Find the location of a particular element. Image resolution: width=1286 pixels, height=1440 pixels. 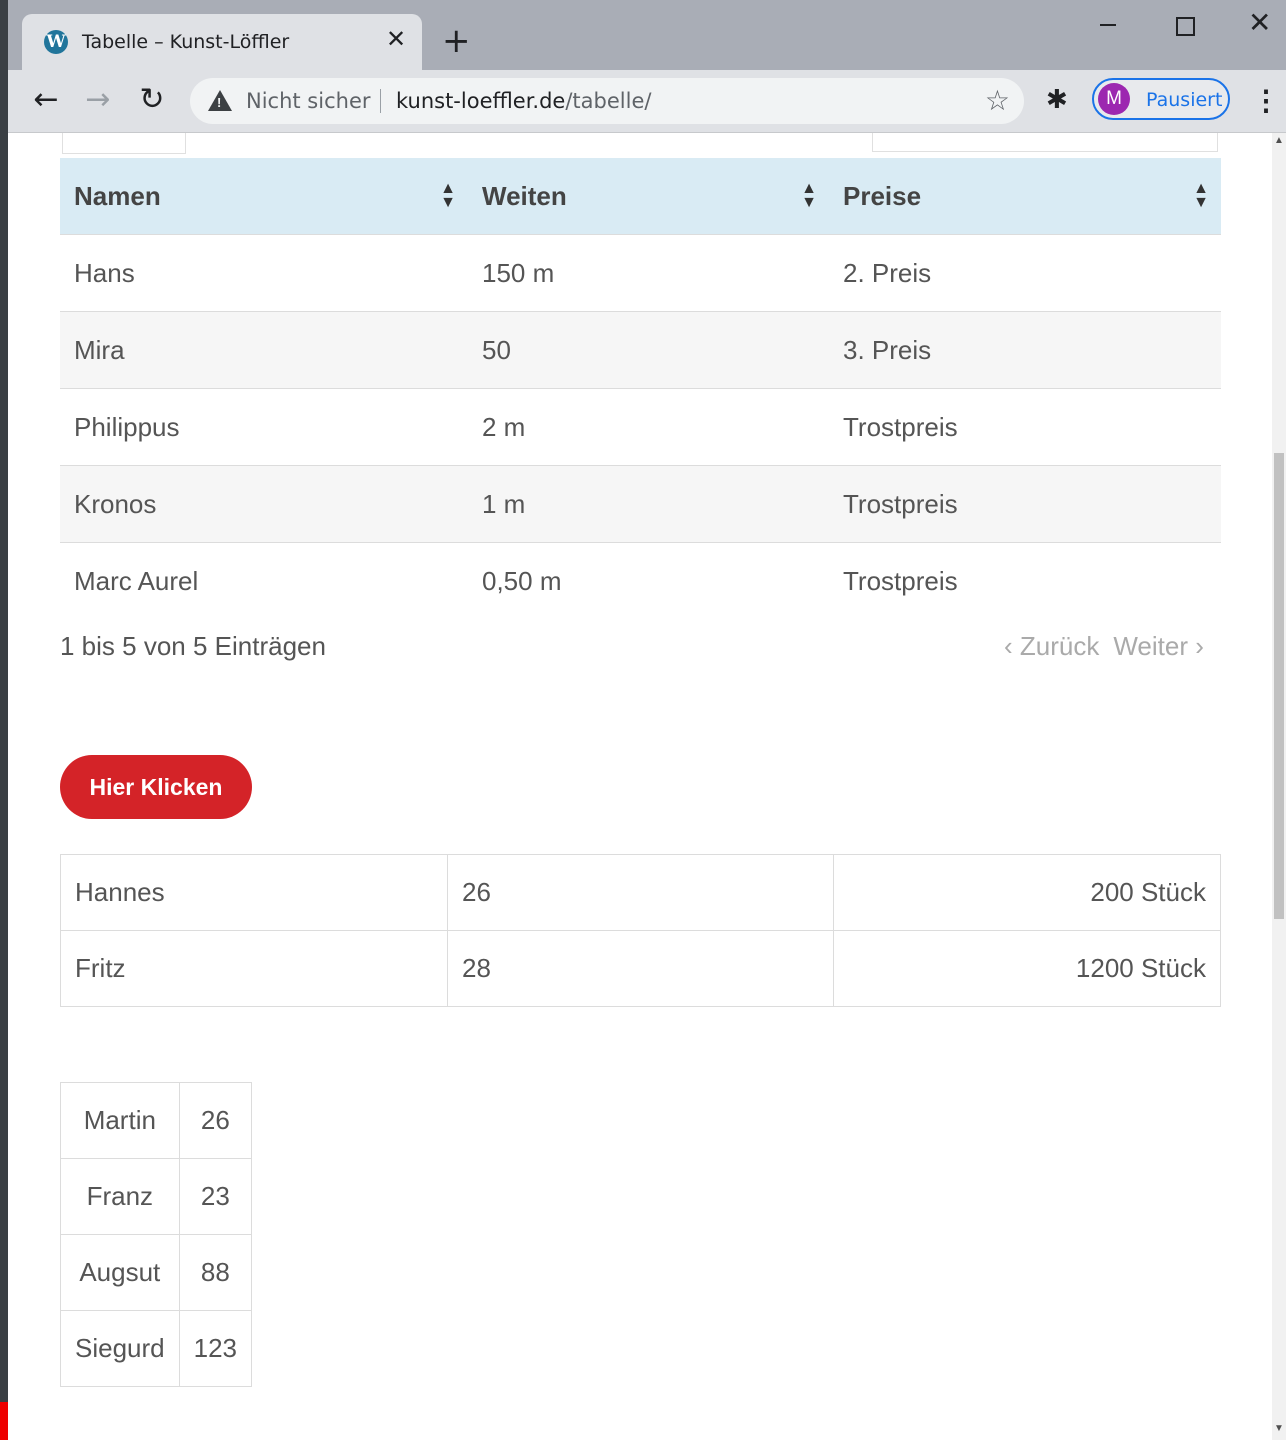

table-row: Kronos 1 m Trostpreis is located at coordinates (640, 504).